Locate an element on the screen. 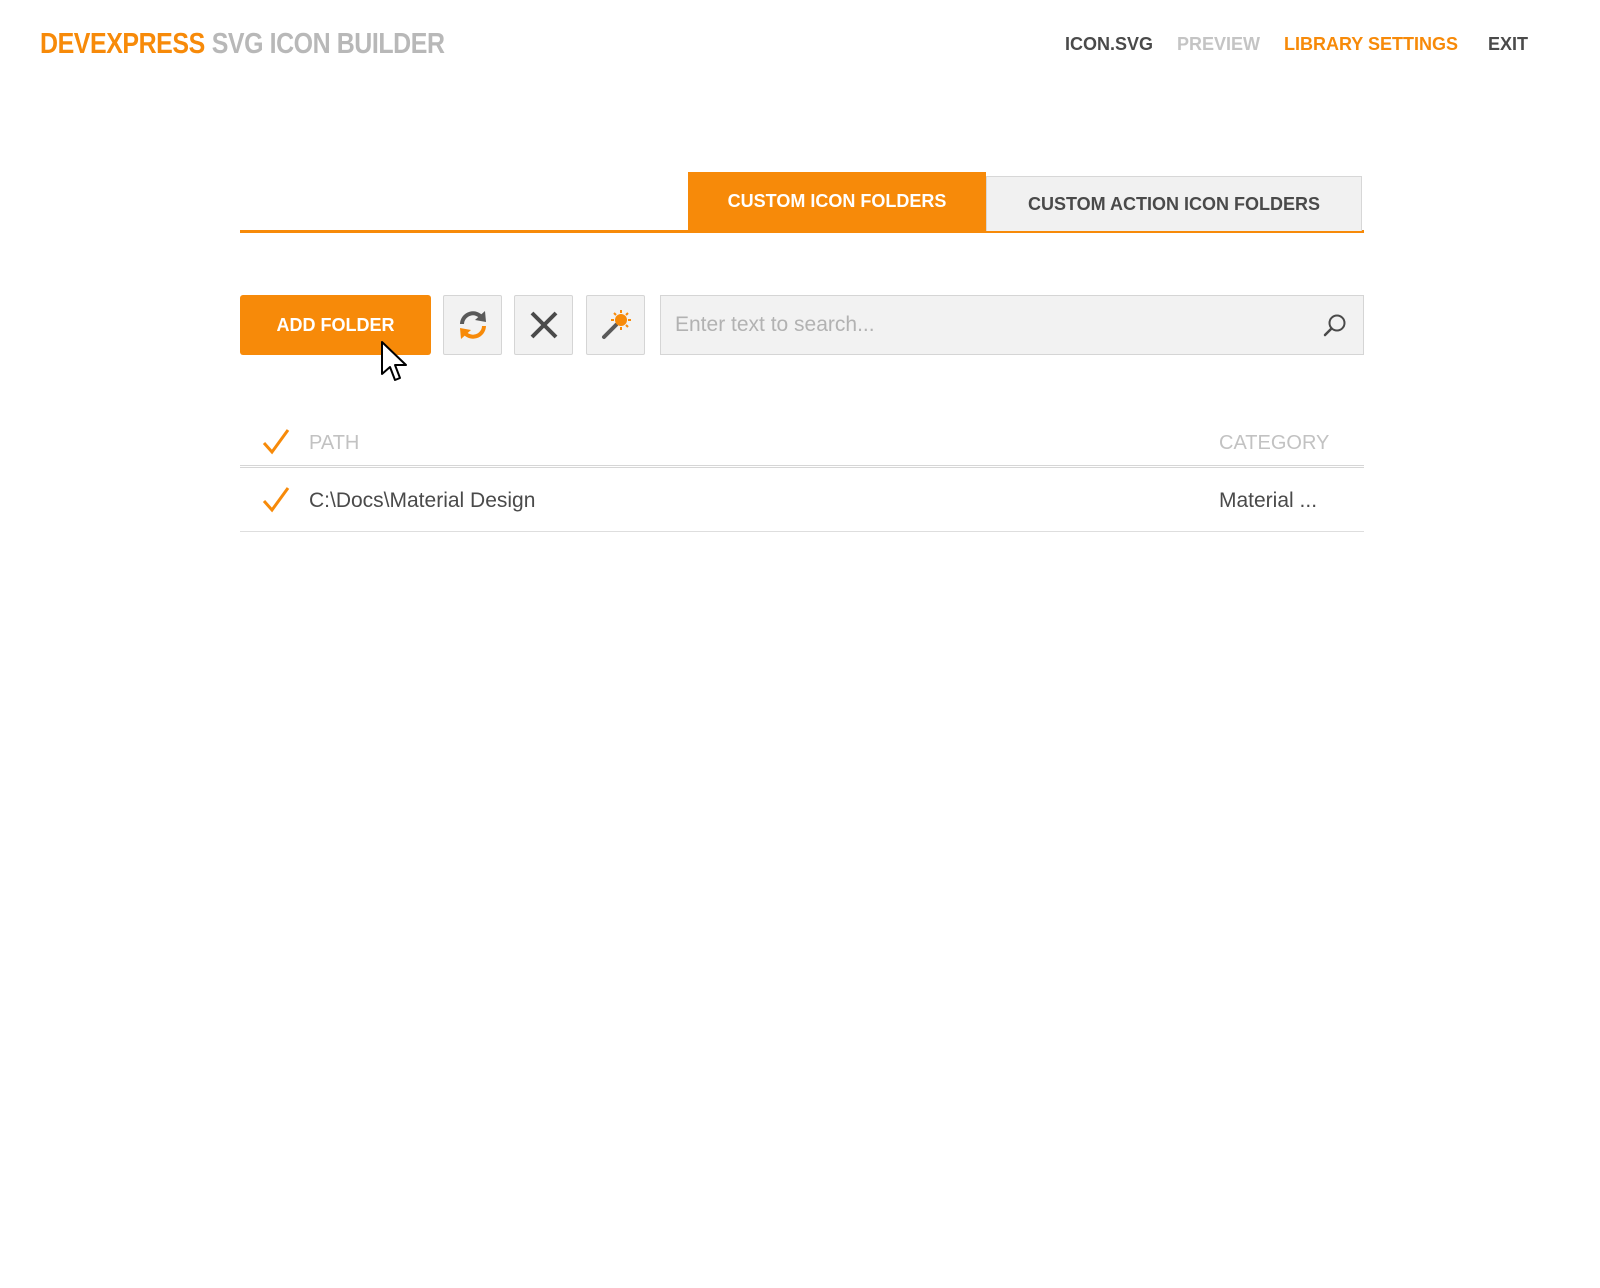  search-icon is located at coordinates (1335, 326).